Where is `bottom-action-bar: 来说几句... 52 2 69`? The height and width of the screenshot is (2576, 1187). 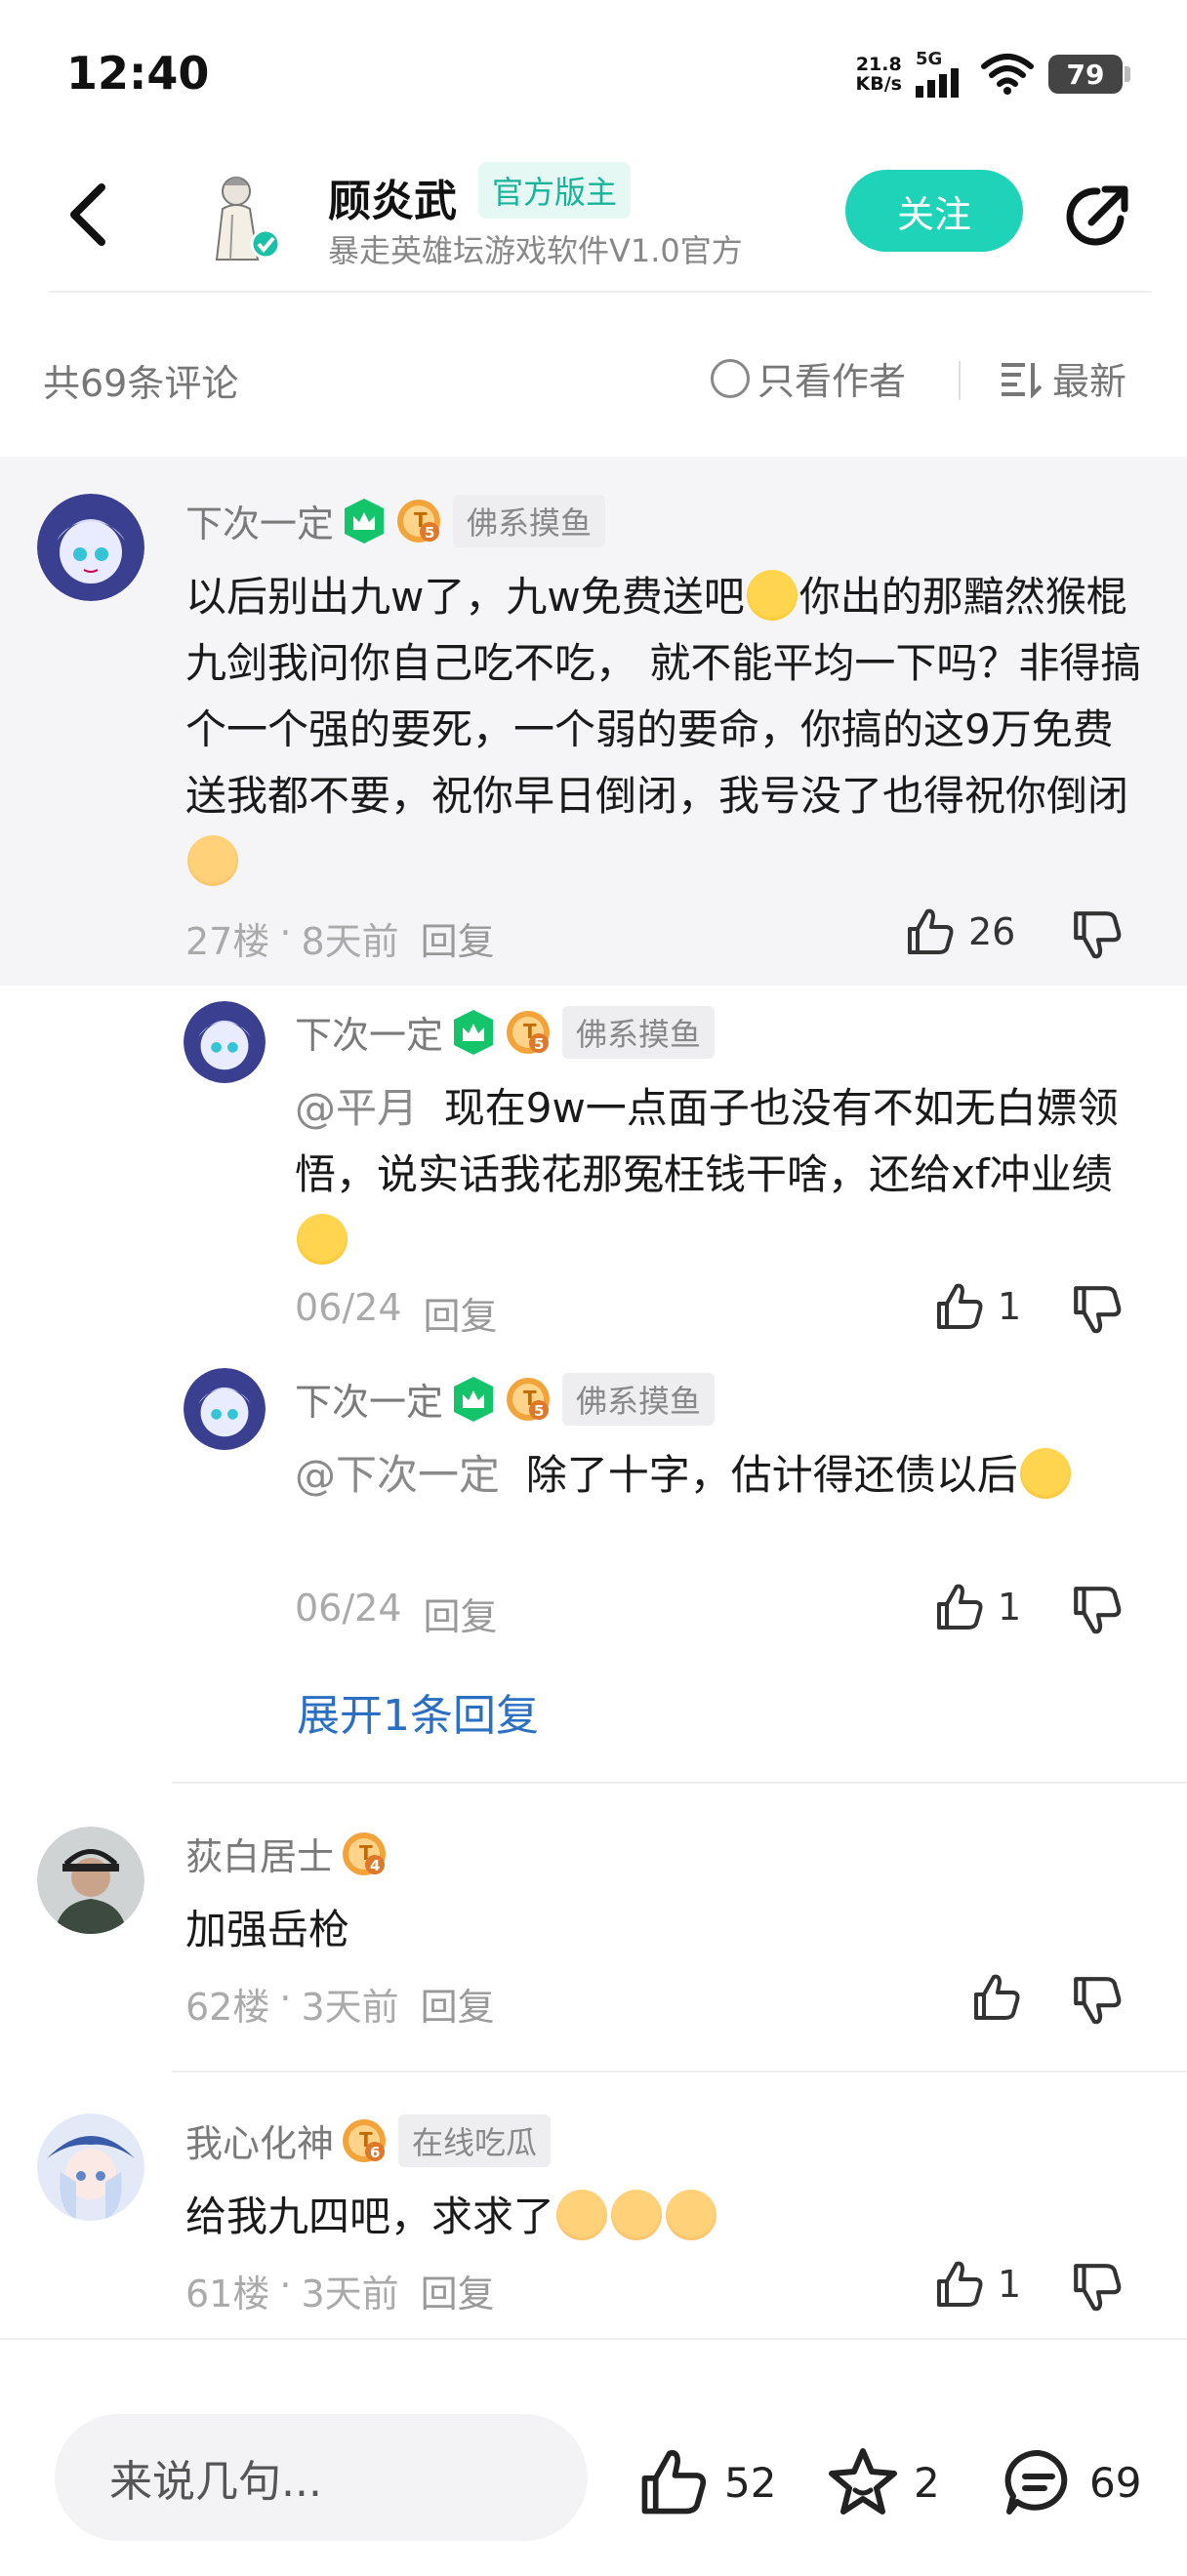
bottom-action-bar: 来说几句... 52 2 69 is located at coordinates (593, 2457).